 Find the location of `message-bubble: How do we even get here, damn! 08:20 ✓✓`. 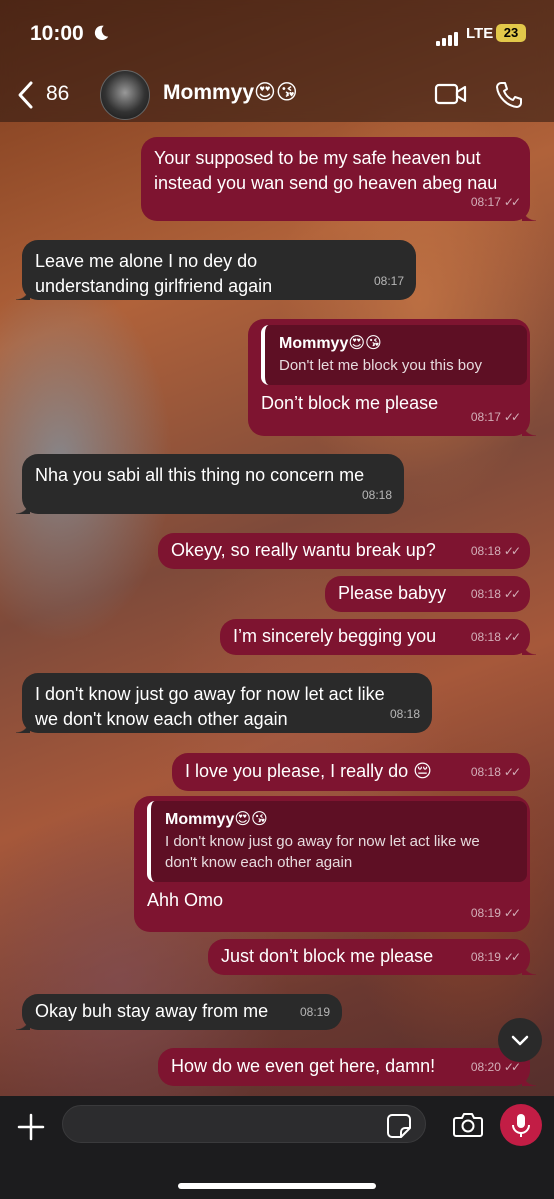

message-bubble: How do we even get here, damn! 08:20 ✓✓ is located at coordinates (347, 1067).